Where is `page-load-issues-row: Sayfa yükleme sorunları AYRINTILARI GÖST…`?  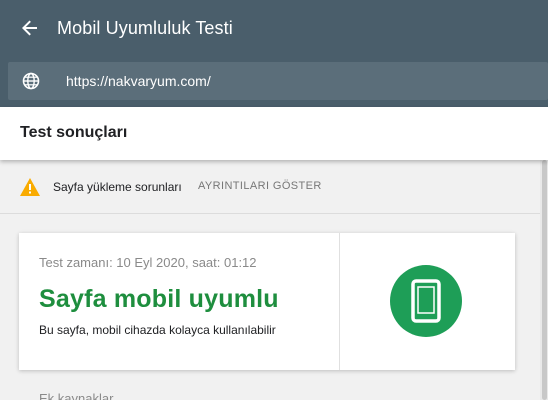 page-load-issues-row: Sayfa yükleme sorunları AYRINTILARI GÖST… is located at coordinates (270, 187).